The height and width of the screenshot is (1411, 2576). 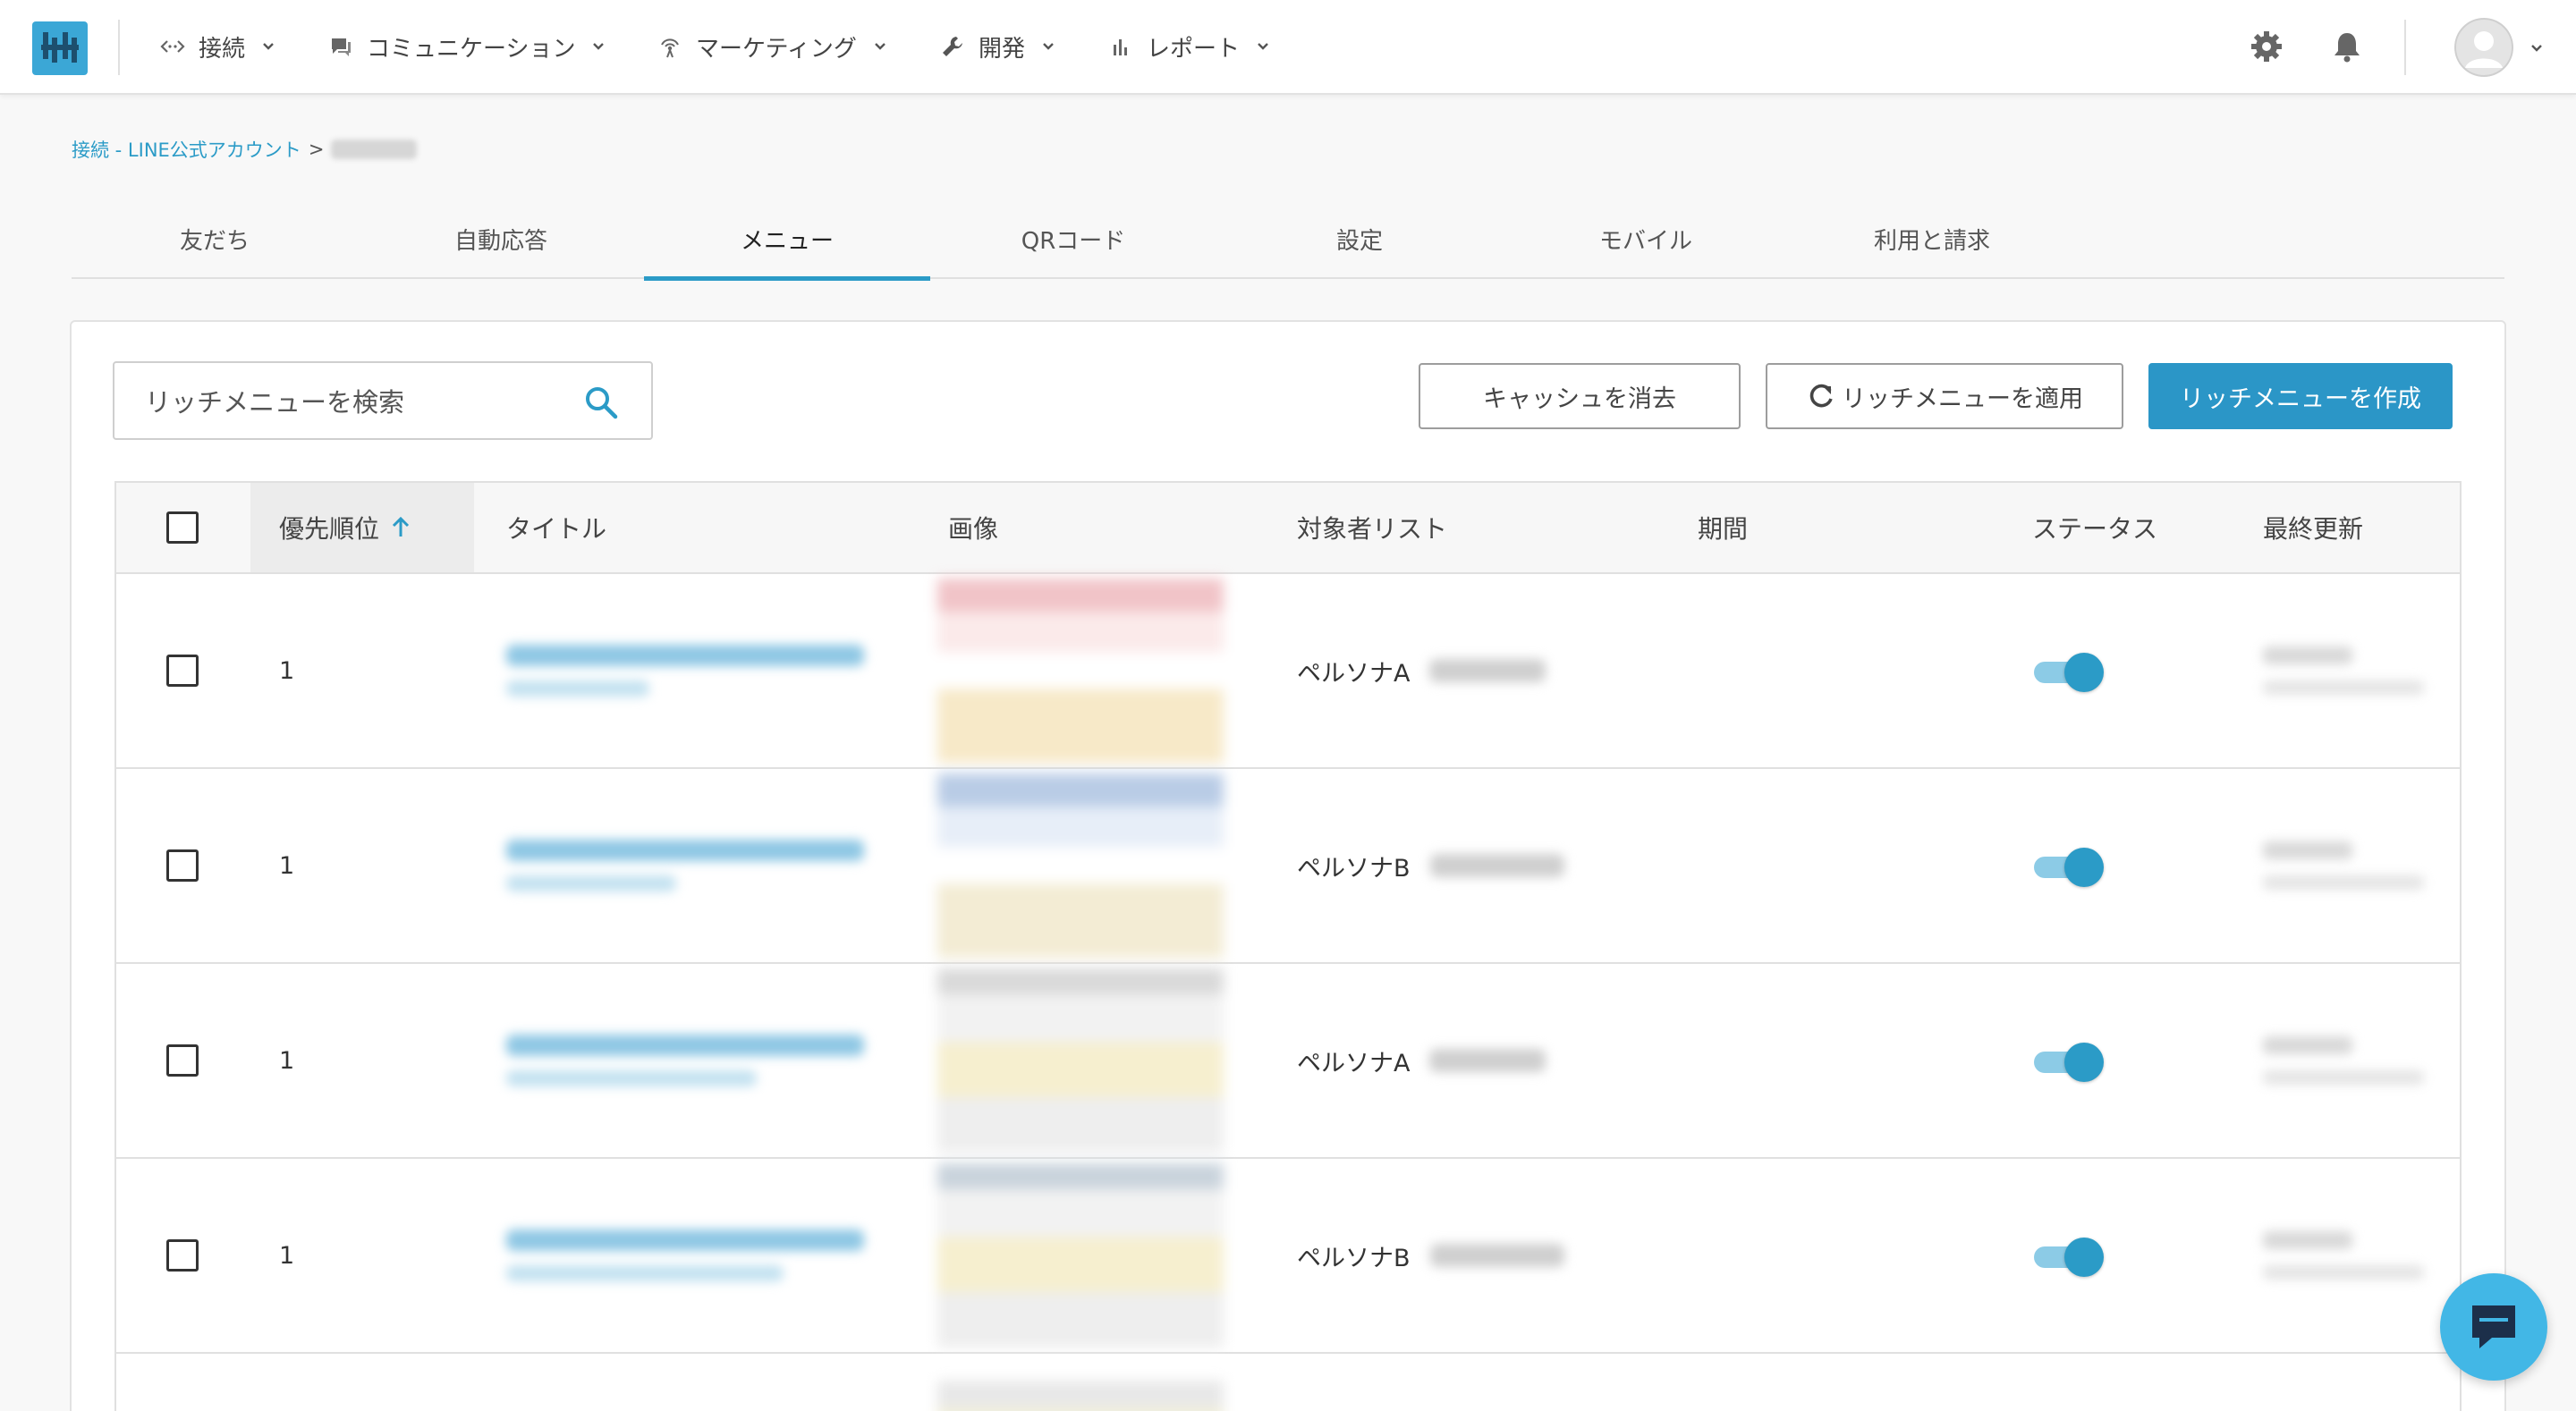 I want to click on chat-bubble-icon, so click(x=2493, y=1326).